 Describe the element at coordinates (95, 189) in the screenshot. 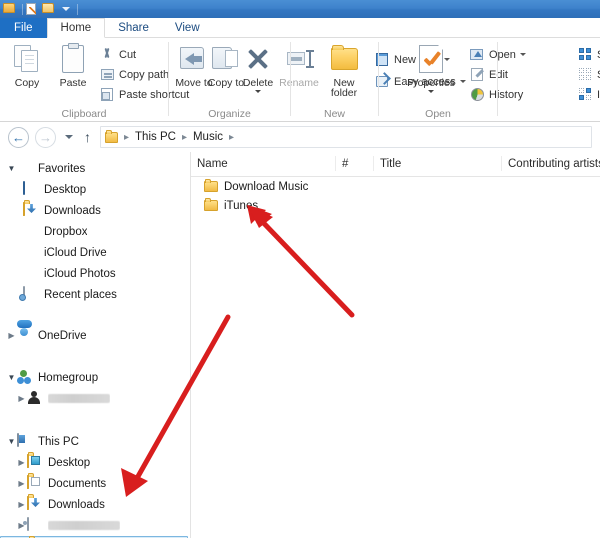

I see `sidebar-item-desktop: Desktop` at that location.